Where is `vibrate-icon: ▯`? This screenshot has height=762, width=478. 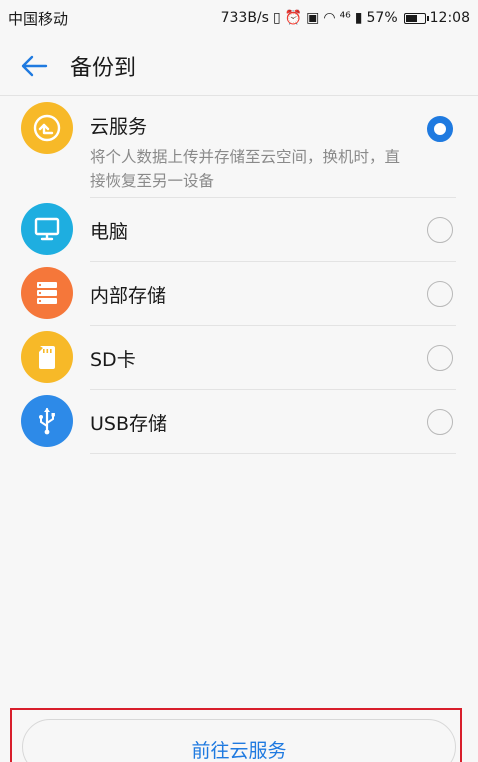 vibrate-icon: ▯ is located at coordinates (276, 18).